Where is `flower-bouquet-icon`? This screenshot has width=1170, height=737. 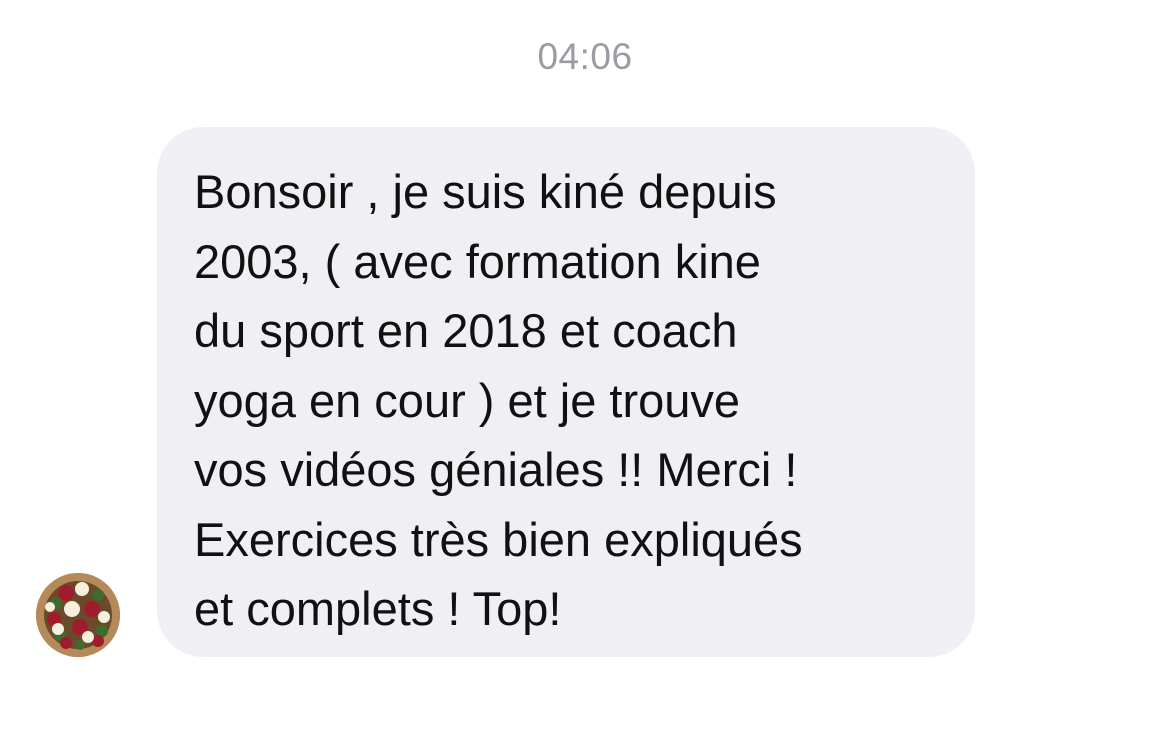
flower-bouquet-icon is located at coordinates (78, 615).